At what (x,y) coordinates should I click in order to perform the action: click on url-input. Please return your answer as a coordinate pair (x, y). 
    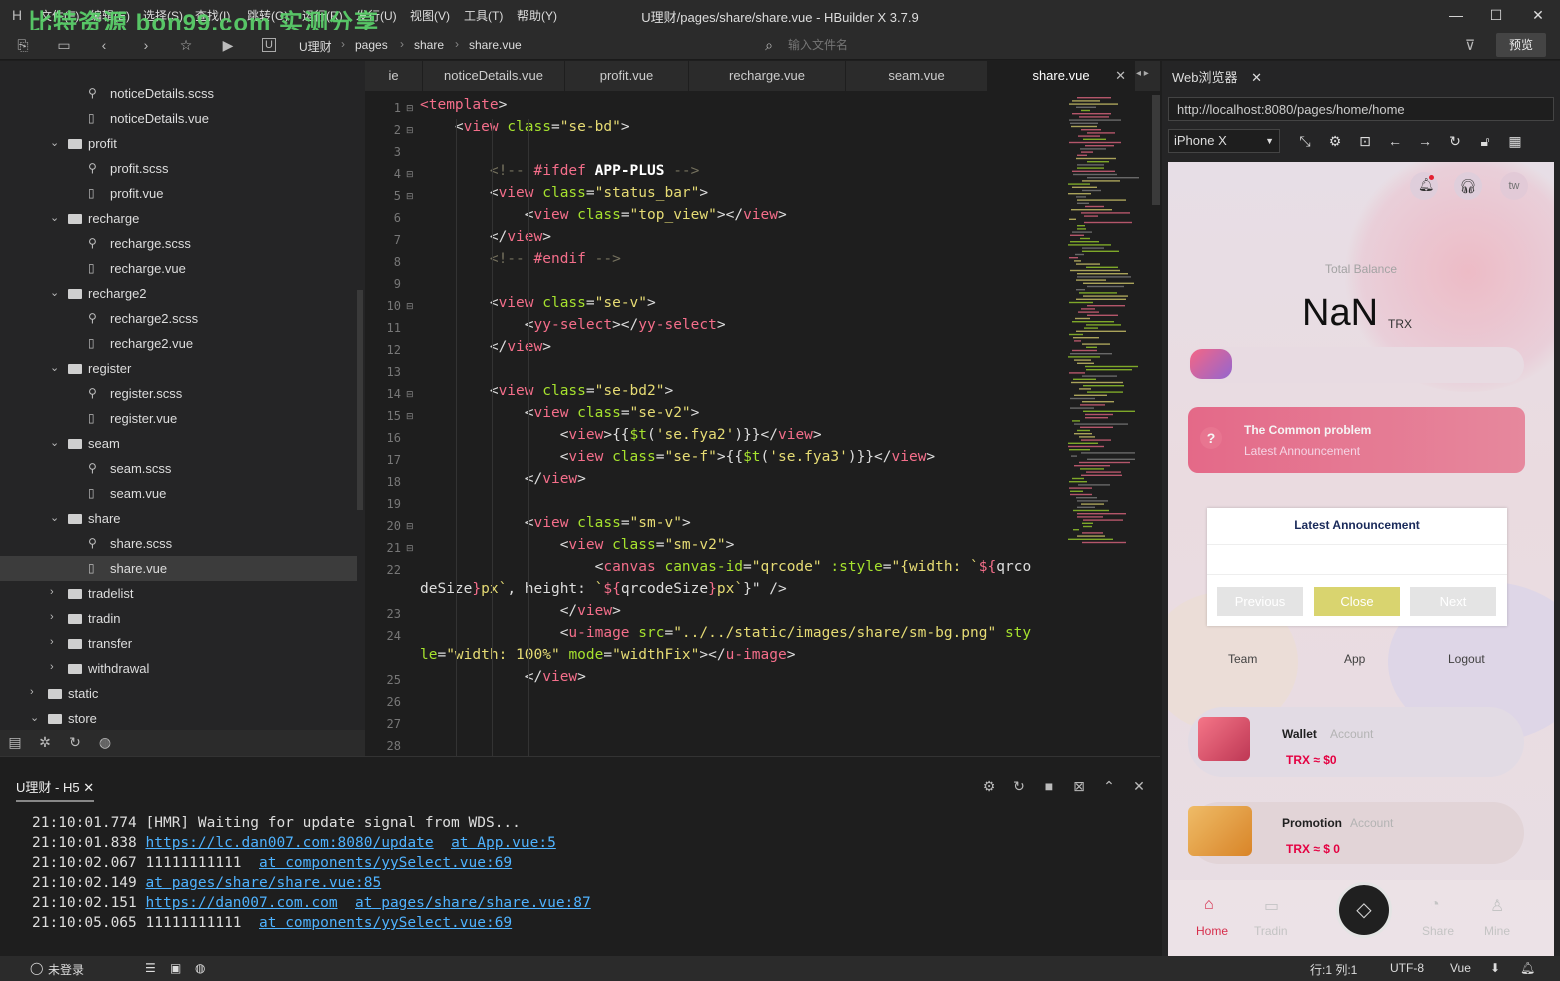
    Looking at the image, I should click on (1361, 109).